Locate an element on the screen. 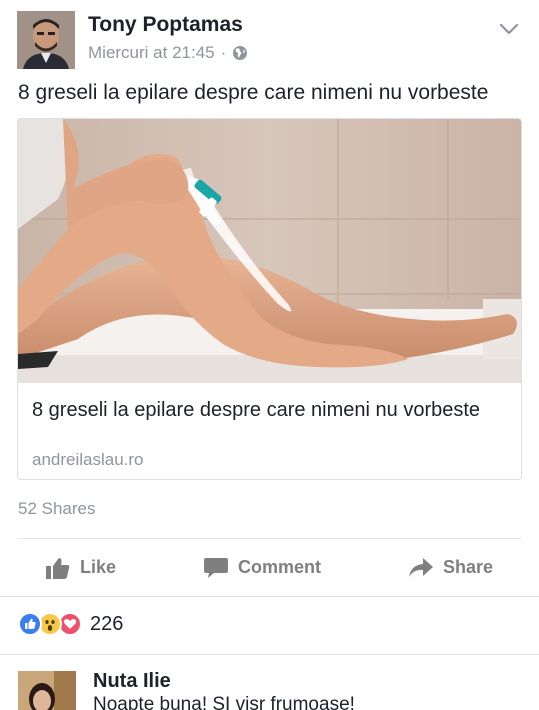  post-timestamp: Miercuri at 21:45 is located at coordinates (151, 53).